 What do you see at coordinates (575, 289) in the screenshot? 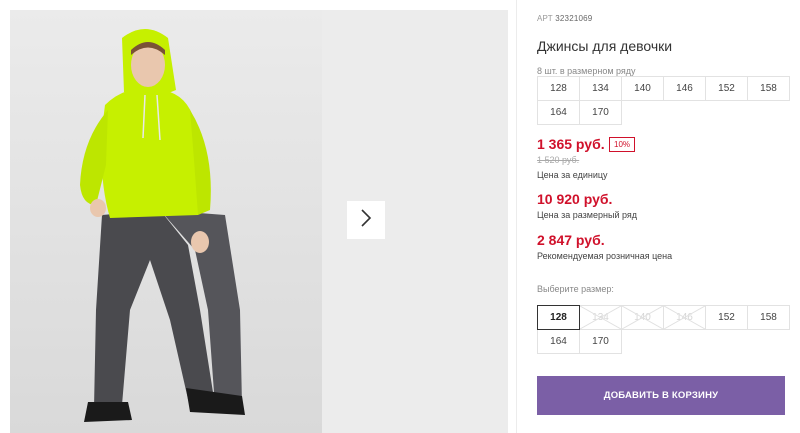
I see `choose-size-label: Выберите размер:` at bounding box center [575, 289].